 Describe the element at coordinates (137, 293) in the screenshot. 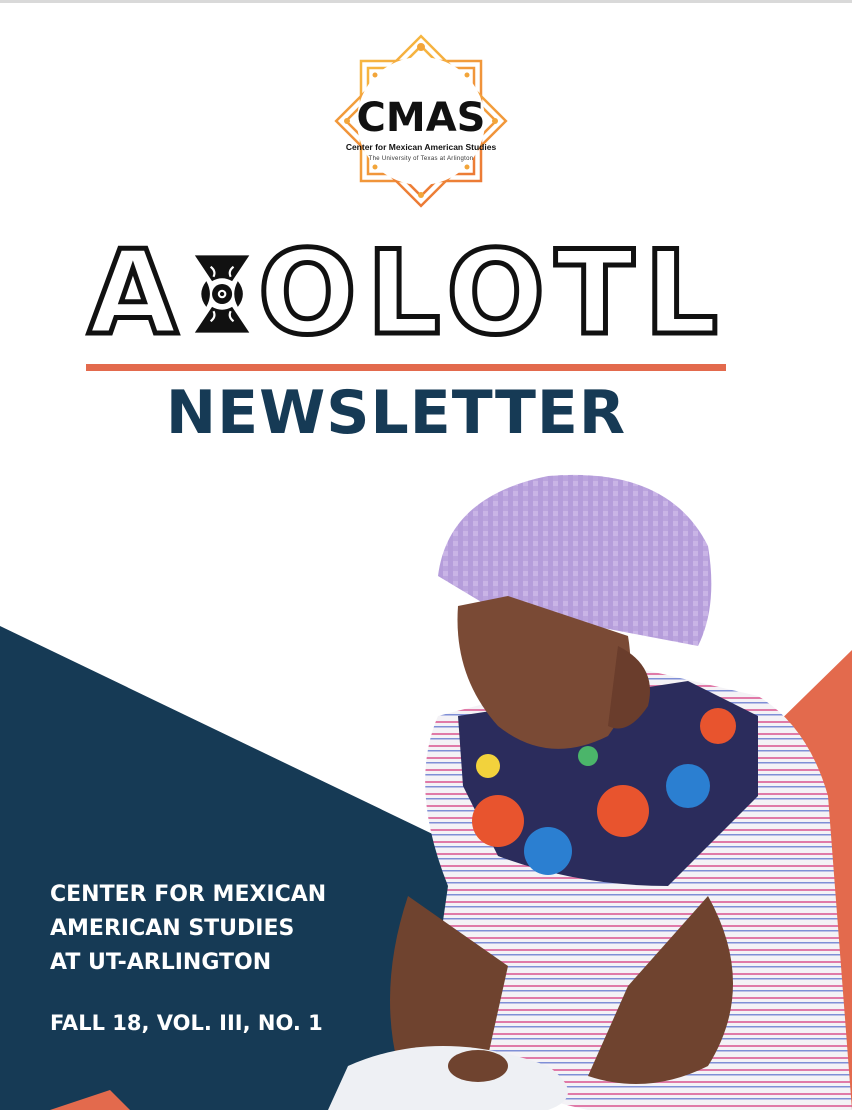

I see `title-letters-before: A` at that location.